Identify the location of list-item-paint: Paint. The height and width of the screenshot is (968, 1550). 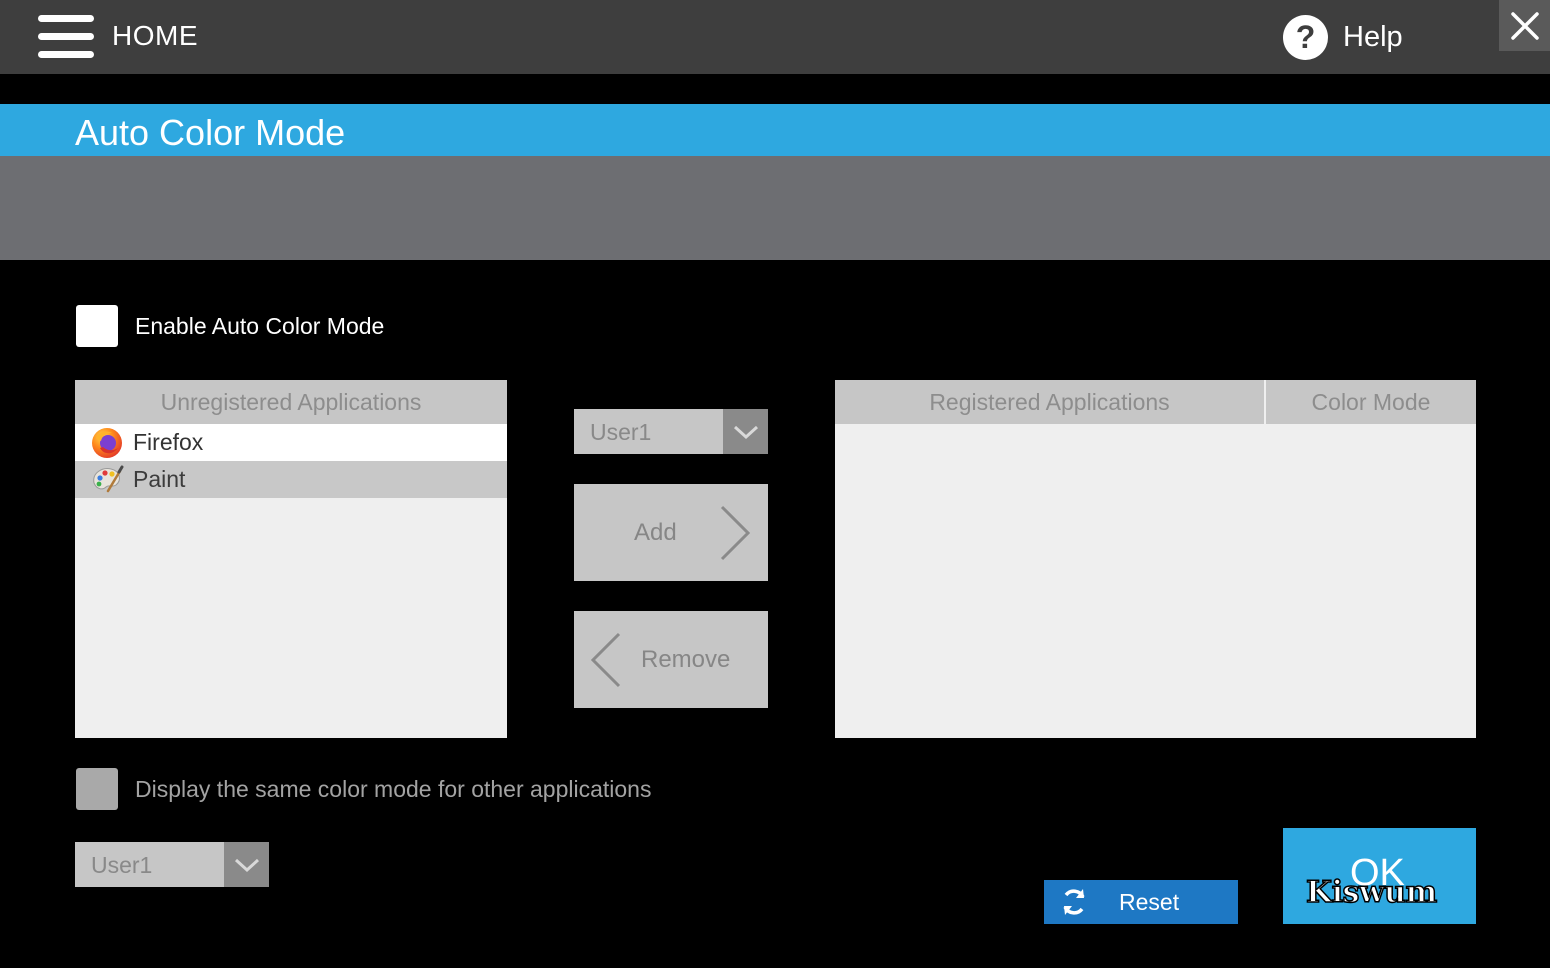
(291, 479).